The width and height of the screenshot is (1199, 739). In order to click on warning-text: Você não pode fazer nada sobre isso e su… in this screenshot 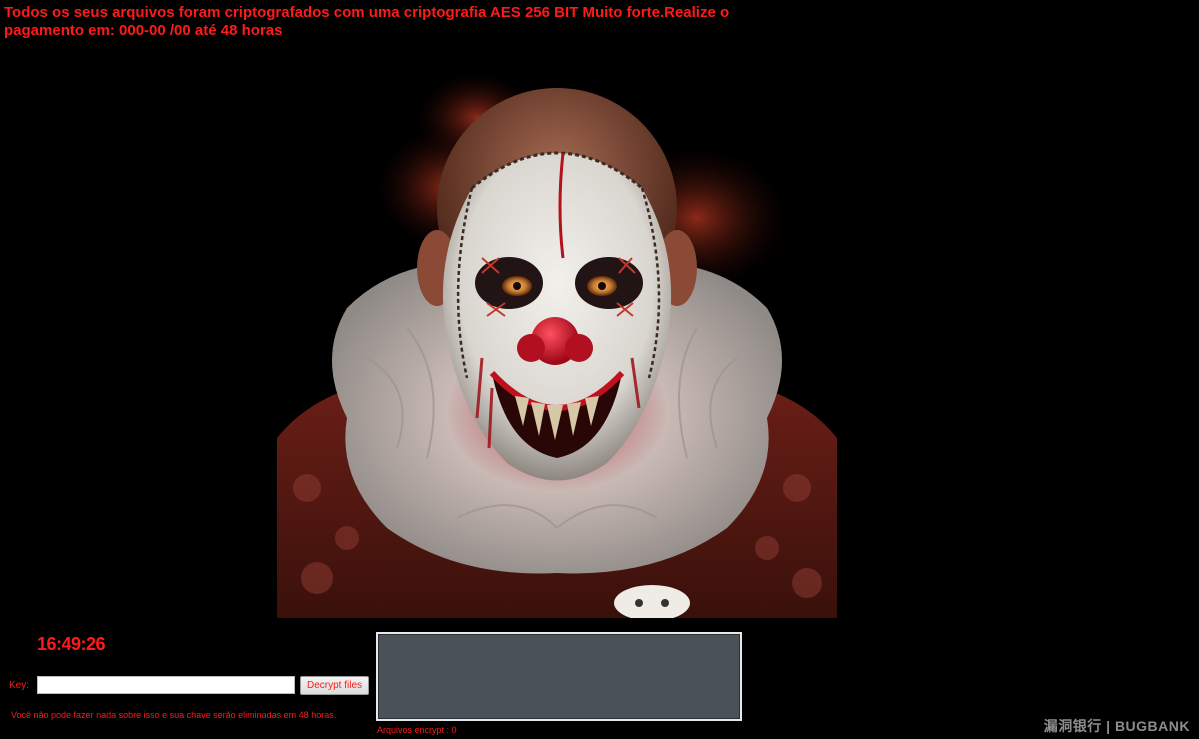, I will do `click(174, 715)`.